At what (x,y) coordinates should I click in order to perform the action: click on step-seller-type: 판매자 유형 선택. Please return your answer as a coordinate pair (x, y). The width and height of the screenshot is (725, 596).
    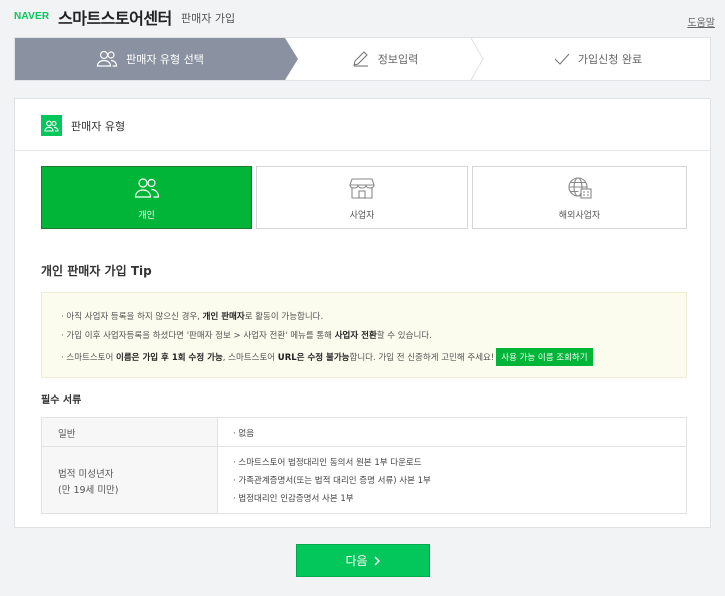
    Looking at the image, I should click on (150, 59).